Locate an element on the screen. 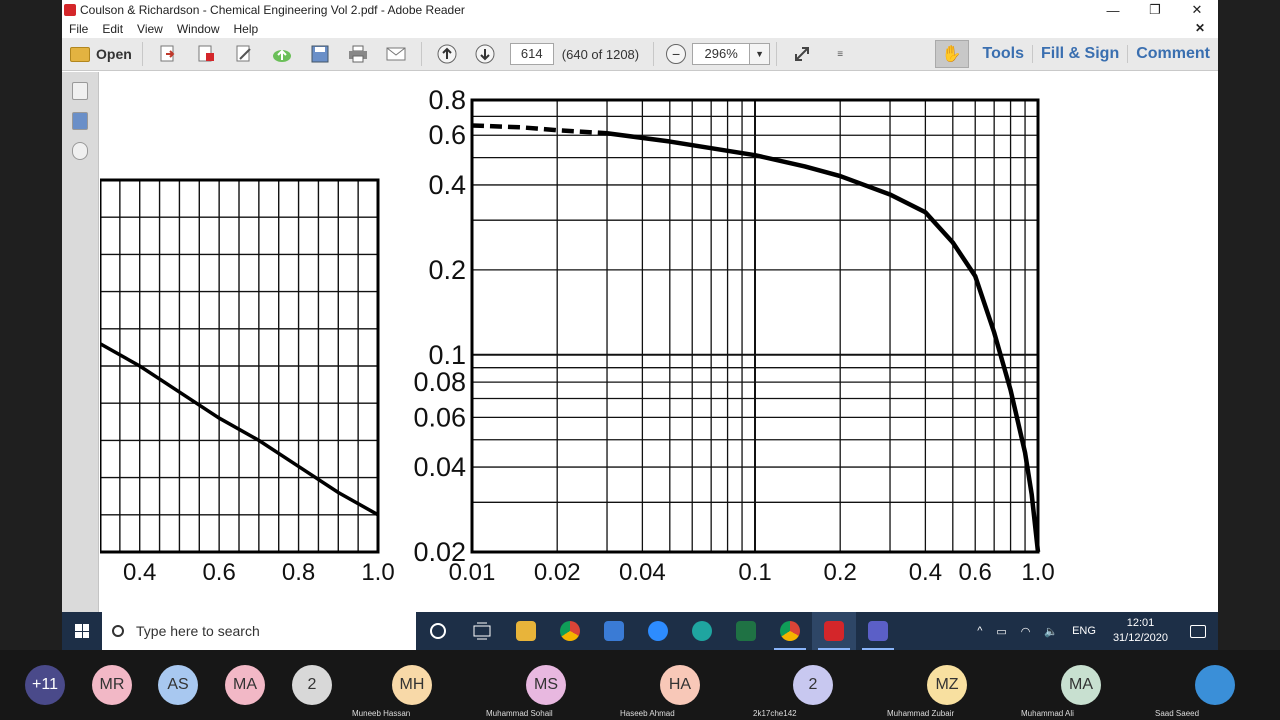 The image size is (1280, 720). document-close-button: ✕ is located at coordinates (1200, 28).